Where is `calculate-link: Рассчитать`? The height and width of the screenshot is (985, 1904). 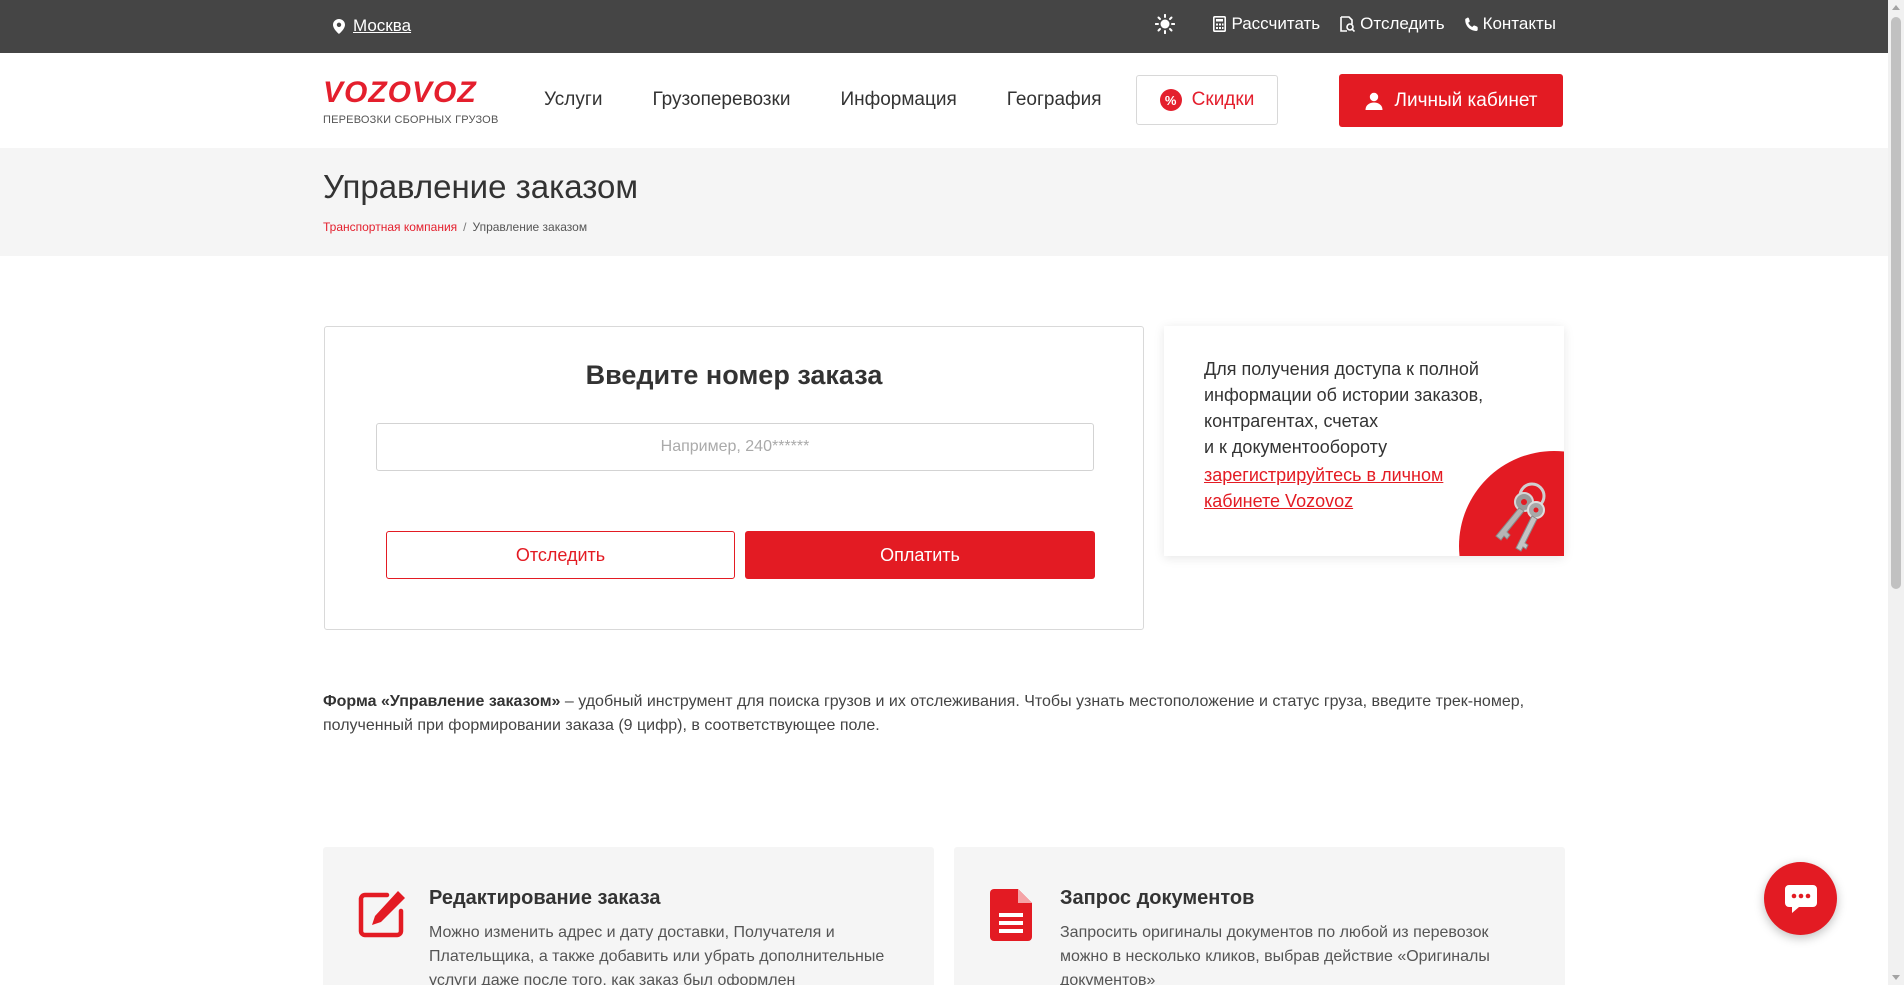 calculate-link: Рассчитать is located at coordinates (1266, 24).